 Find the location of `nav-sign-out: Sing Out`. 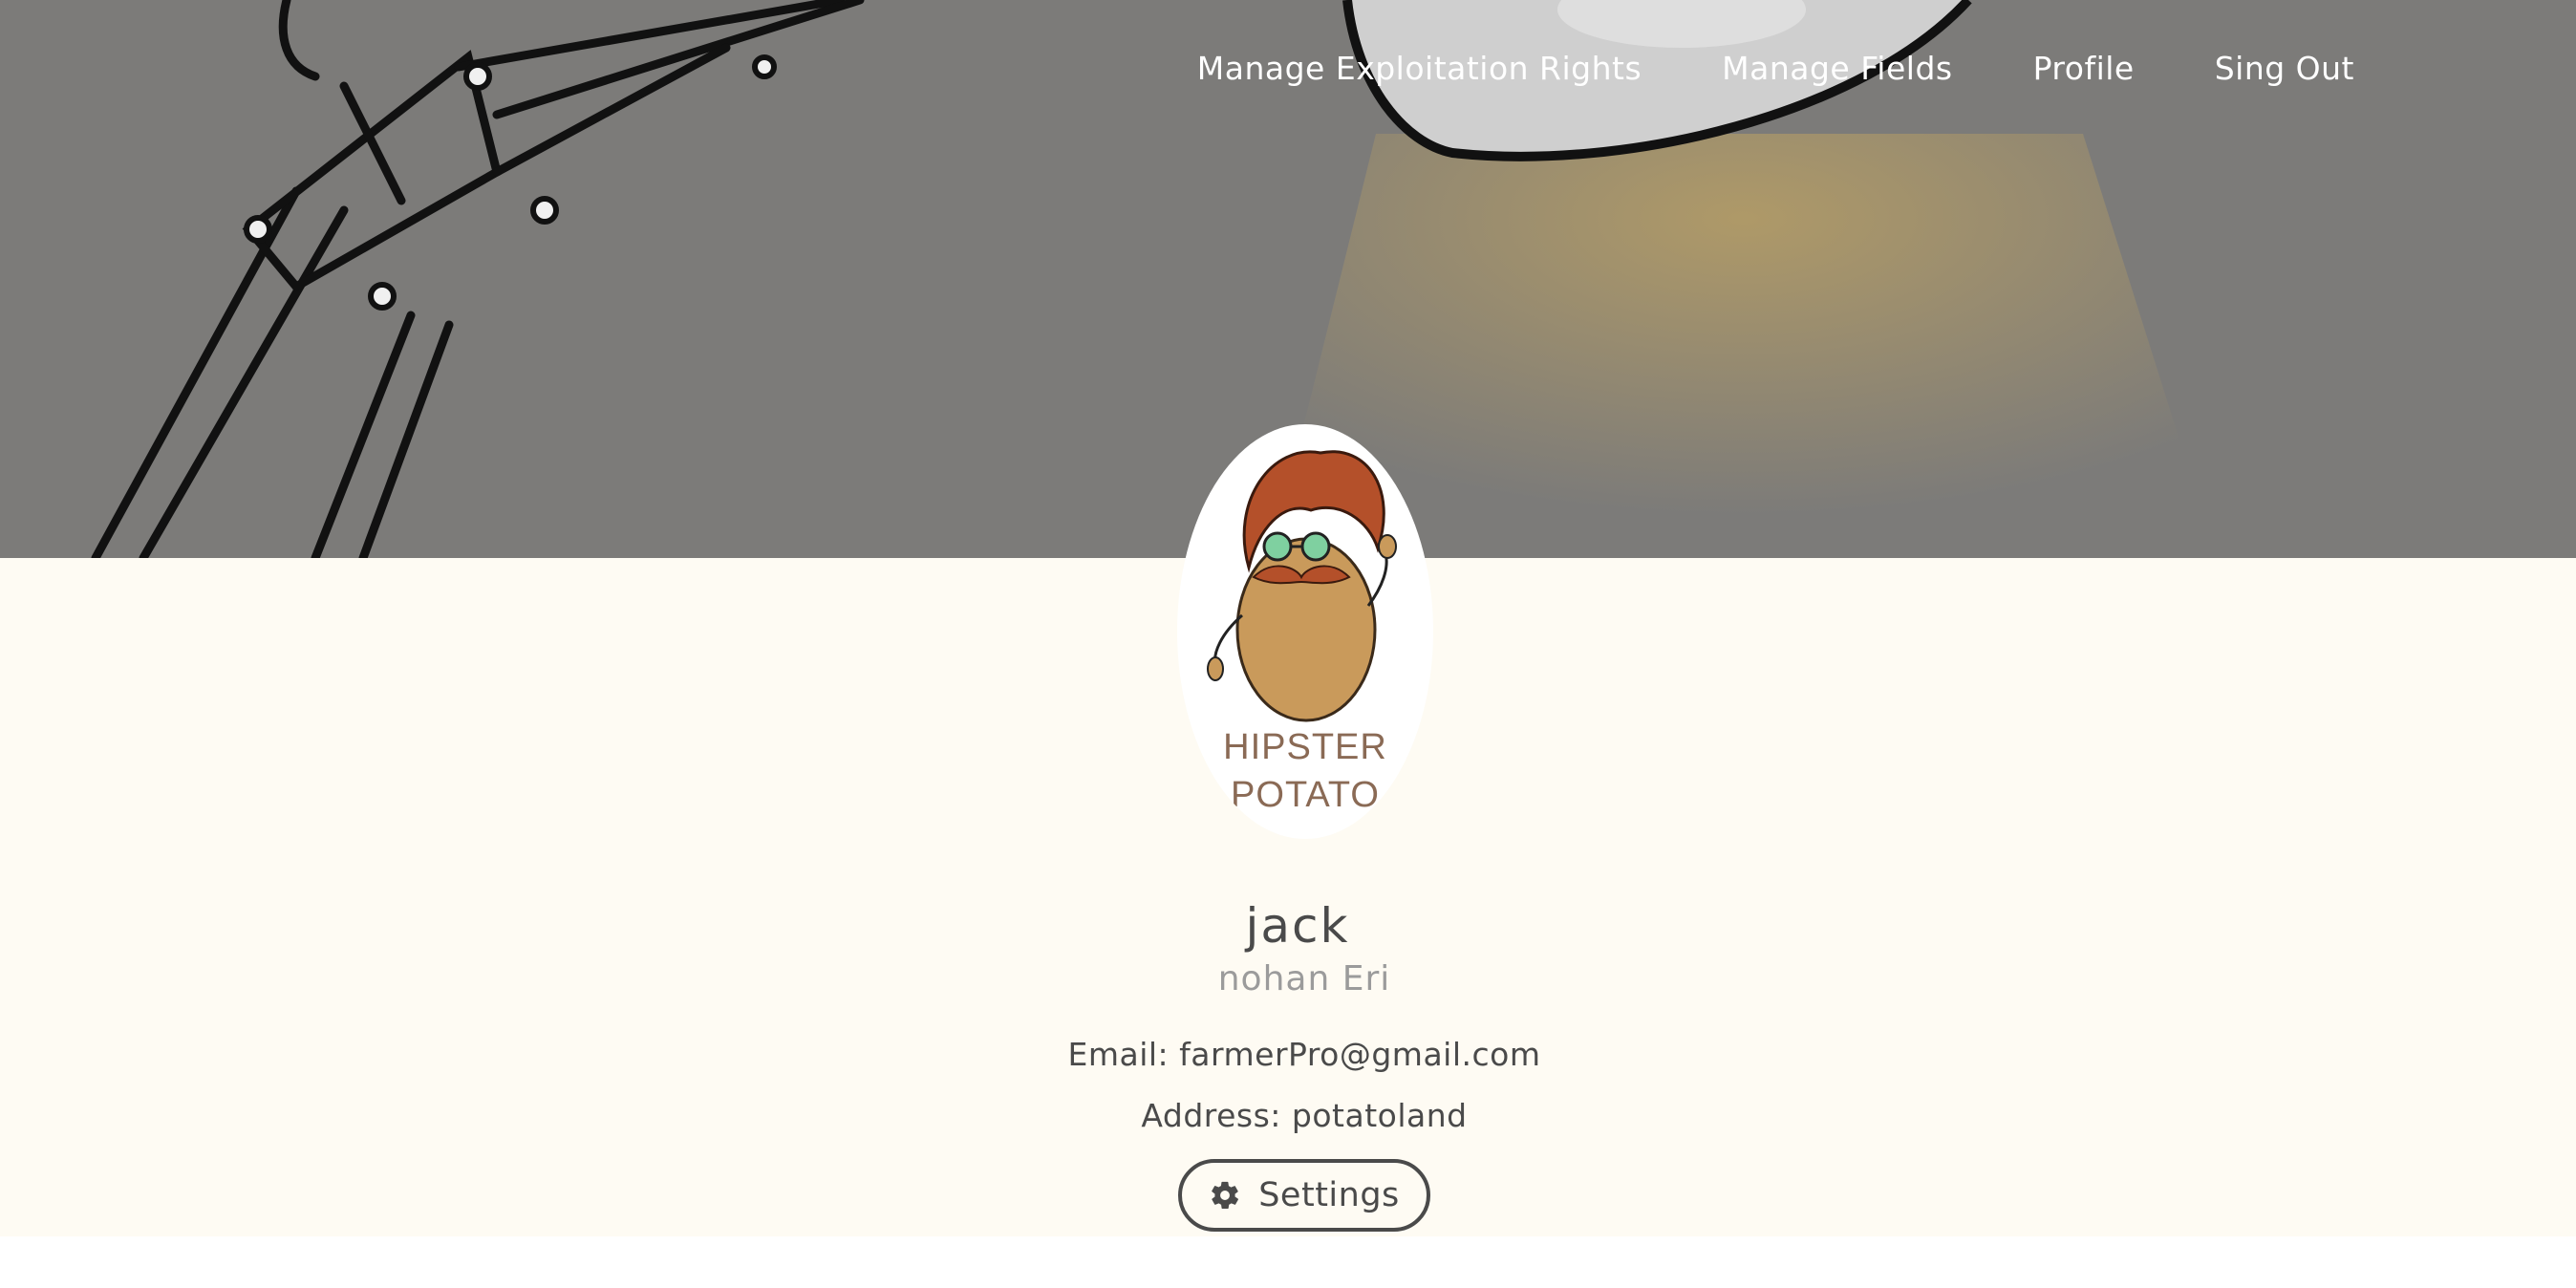

nav-sign-out: Sing Out is located at coordinates (2284, 68).